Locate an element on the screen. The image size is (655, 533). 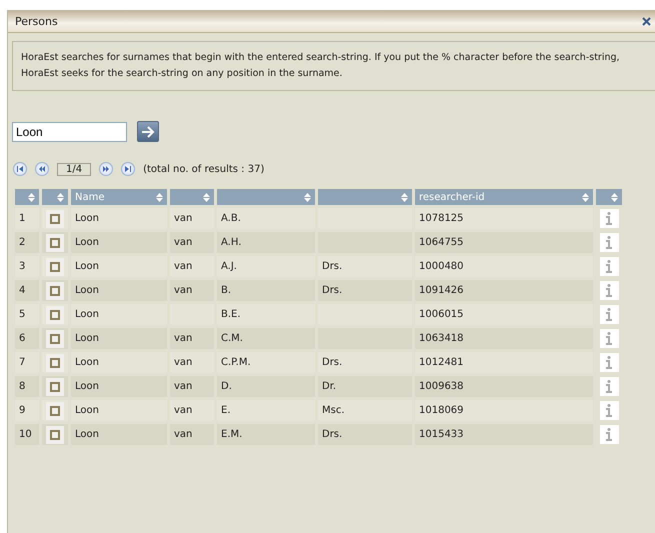
table-cell: 7 is located at coordinates (27, 362).